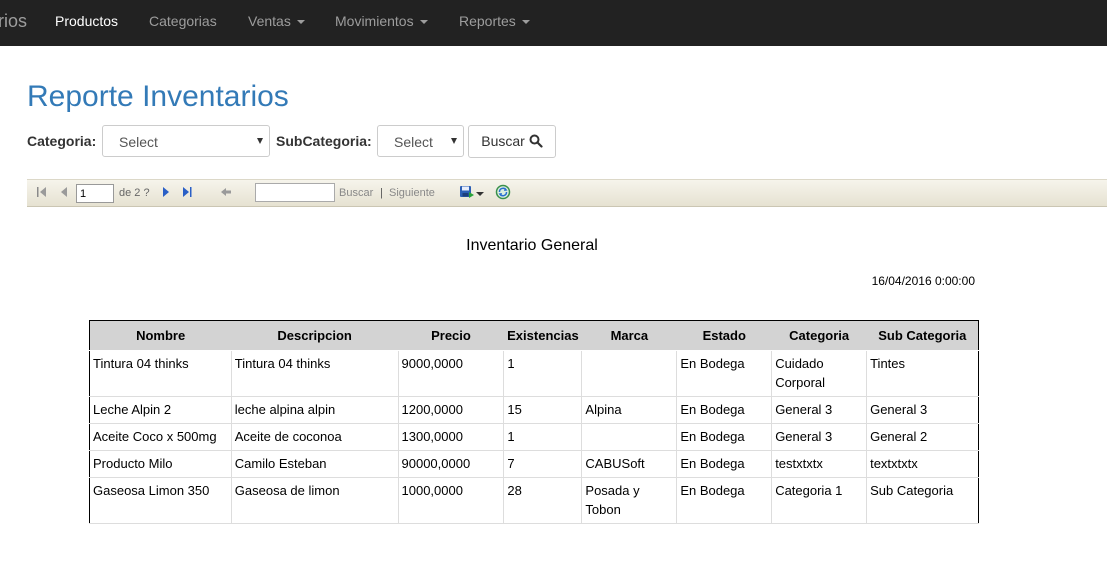 This screenshot has height=575, width=1107. Describe the element at coordinates (451, 335) in the screenshot. I see `column-header: Precio` at that location.